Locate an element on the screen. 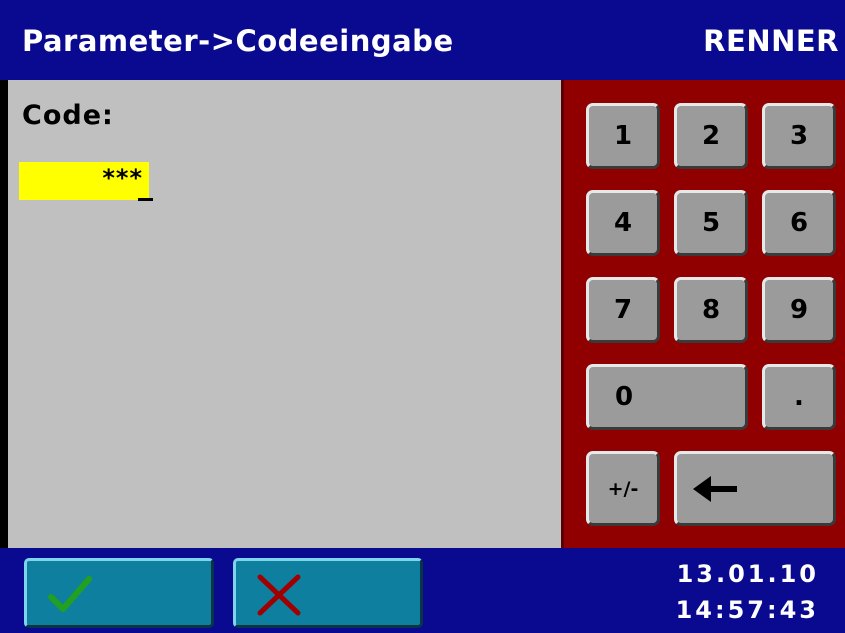  code-input: *** is located at coordinates (86, 181).